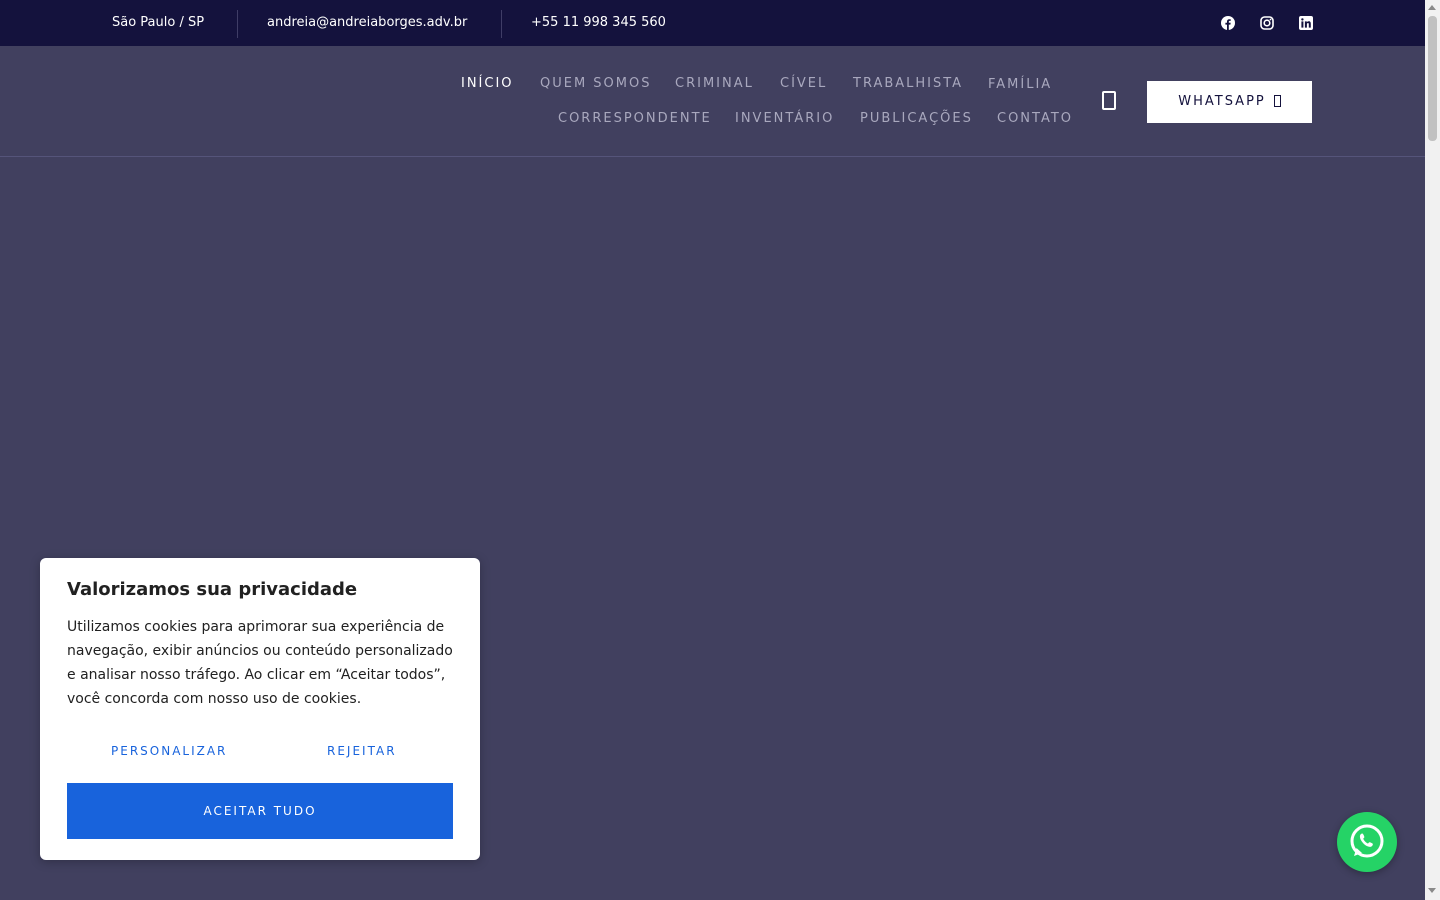 This screenshot has width=1440, height=900. Describe the element at coordinates (1109, 100) in the screenshot. I see `search-icon` at that location.